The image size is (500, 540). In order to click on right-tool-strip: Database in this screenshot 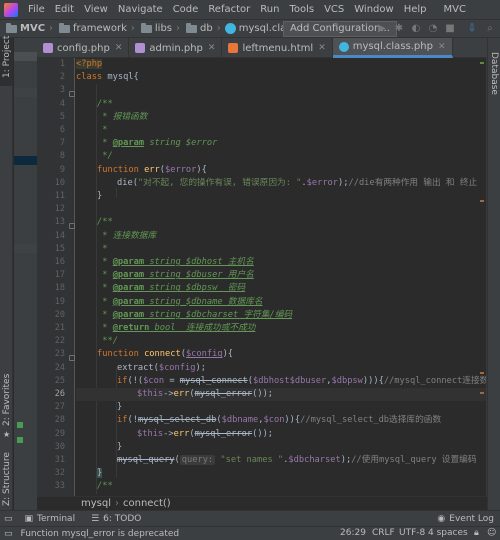, I will do `click(493, 274)`.